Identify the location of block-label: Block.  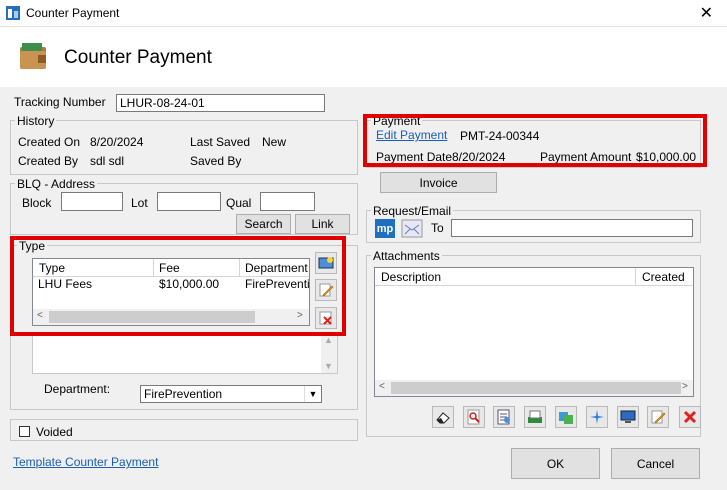
(37, 203).